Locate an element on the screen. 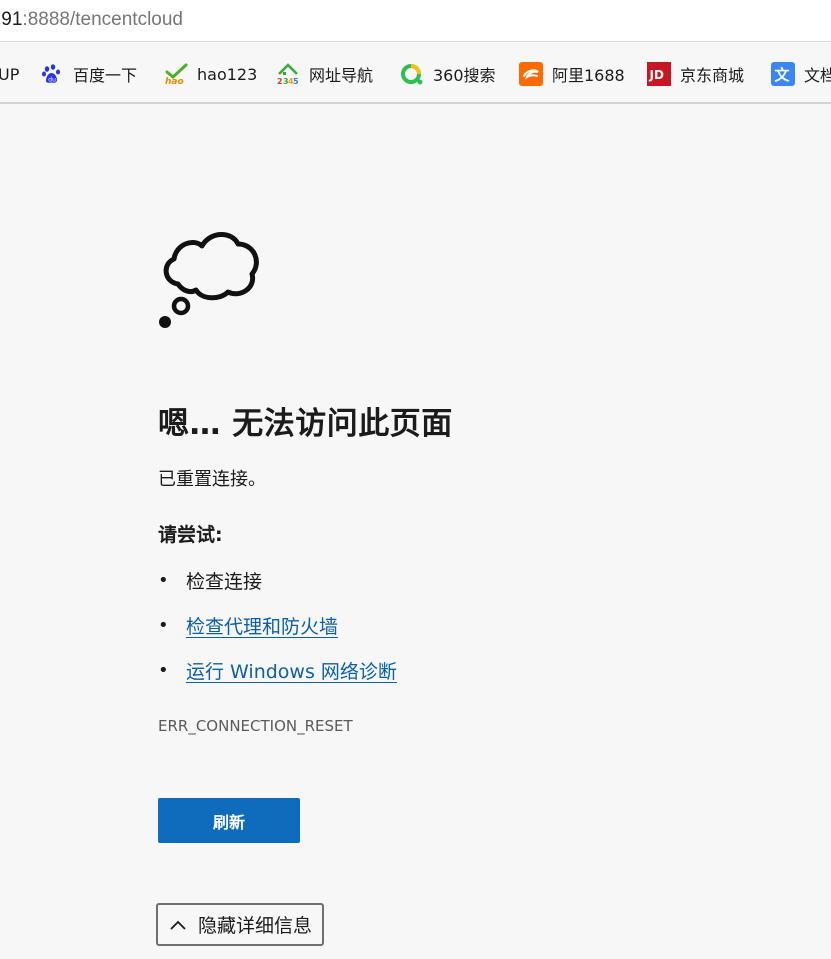  svg-text: hao is located at coordinates (174, 81).